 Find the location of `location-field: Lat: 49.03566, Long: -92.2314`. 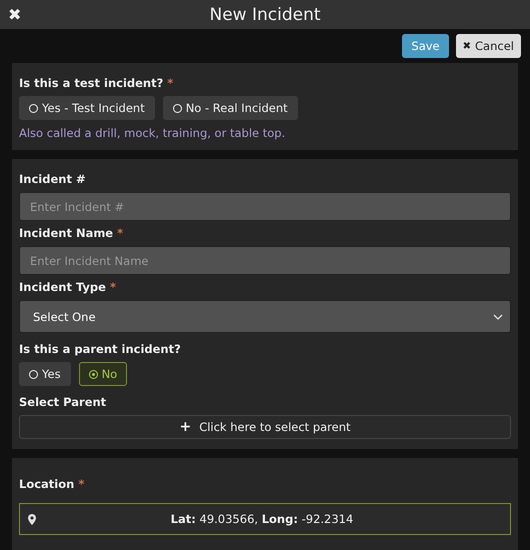

location-field: Lat: 49.03566, Long: -92.2314 is located at coordinates (265, 519).